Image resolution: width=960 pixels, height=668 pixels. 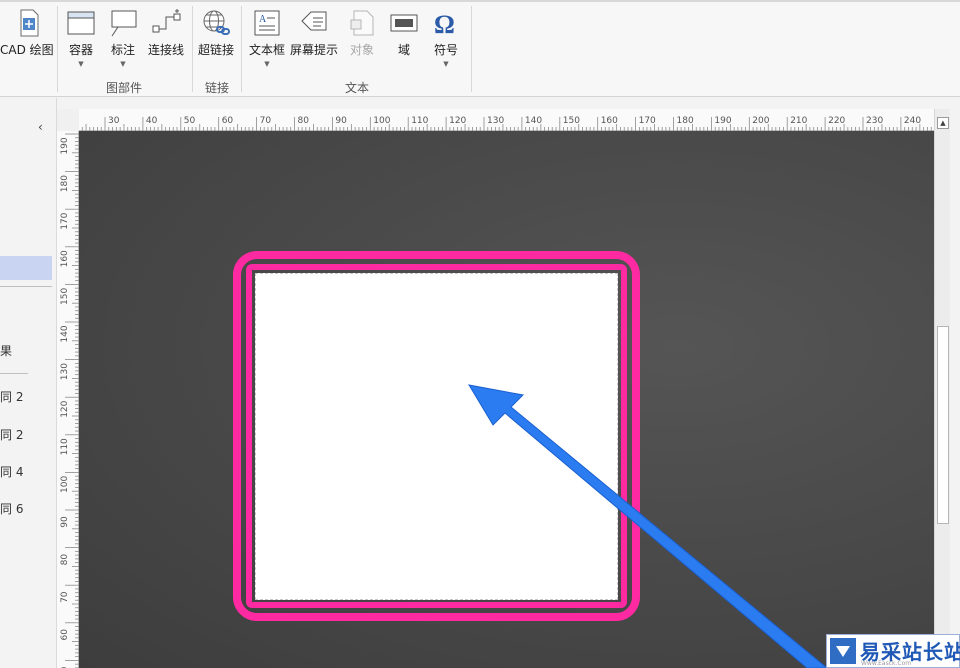 What do you see at coordinates (122, 50) in the screenshot?
I see `callout-label: 标注` at bounding box center [122, 50].